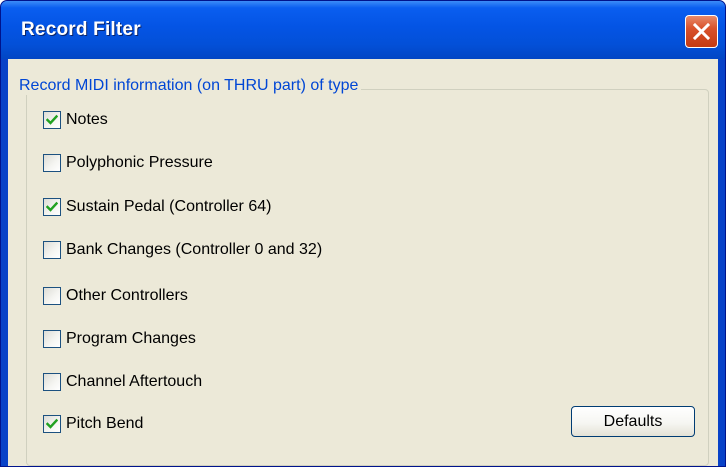 This screenshot has height=467, width=726. What do you see at coordinates (131, 338) in the screenshot?
I see `checkbox-label: Program Changes` at bounding box center [131, 338].